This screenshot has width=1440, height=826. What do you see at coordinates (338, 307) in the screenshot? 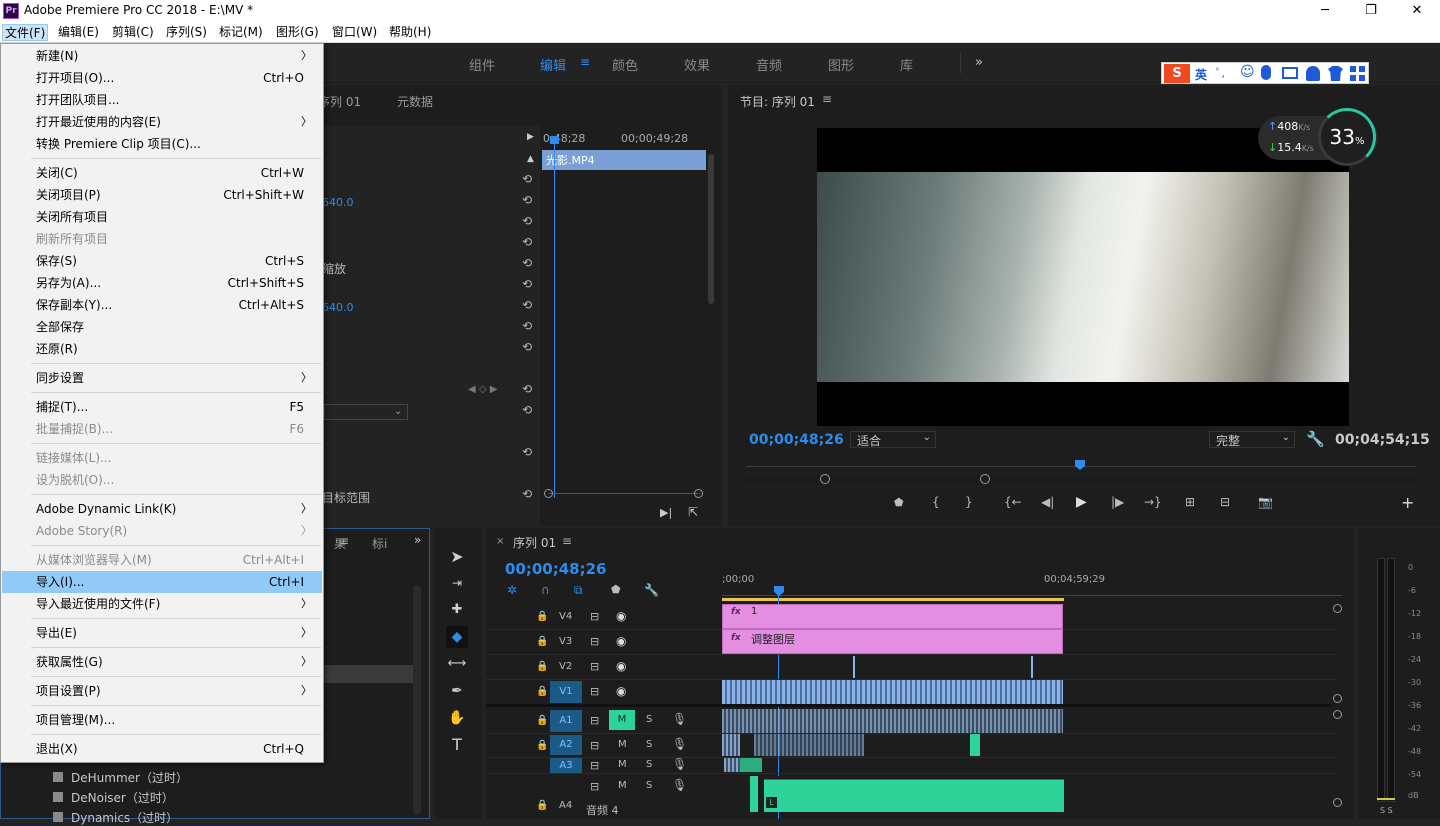
I see `anchor-value: 640.0` at bounding box center [338, 307].